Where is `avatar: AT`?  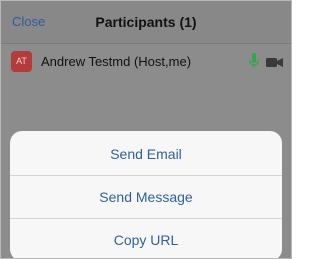 avatar: AT is located at coordinates (21, 61).